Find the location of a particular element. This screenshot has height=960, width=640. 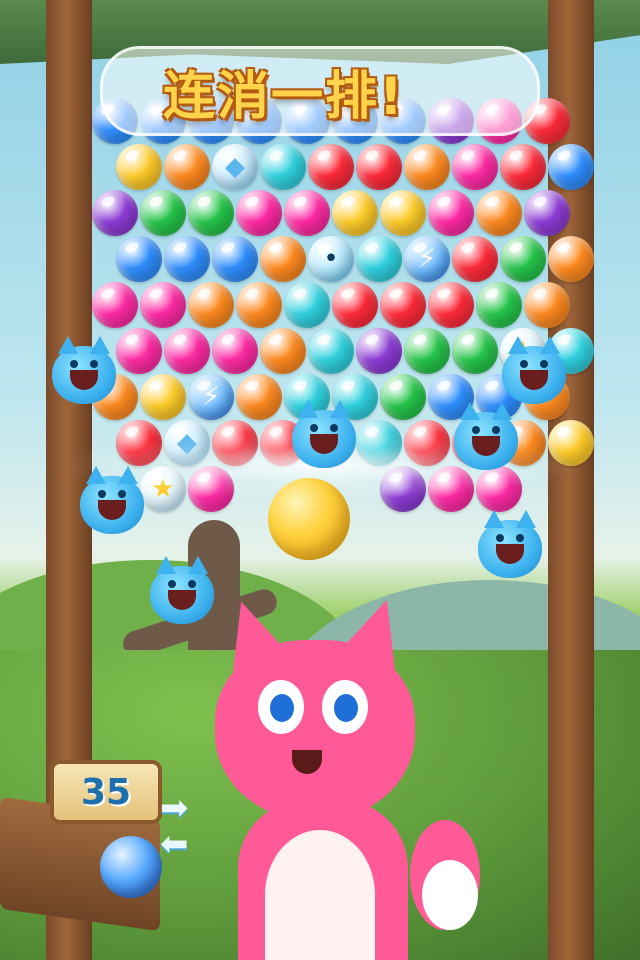

shots-left-counter: 35 is located at coordinates (106, 792).